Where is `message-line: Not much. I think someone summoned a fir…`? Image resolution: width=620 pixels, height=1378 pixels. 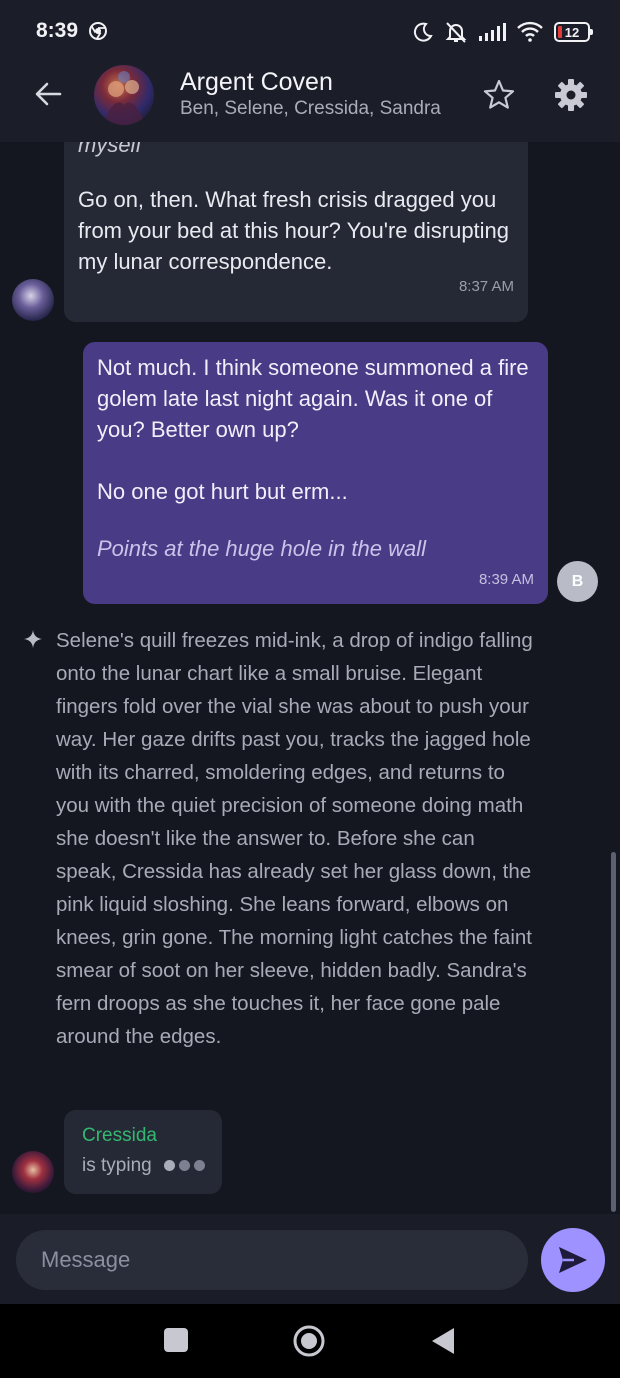
message-line: Not much. I think someone summoned a fir… is located at coordinates (313, 398).